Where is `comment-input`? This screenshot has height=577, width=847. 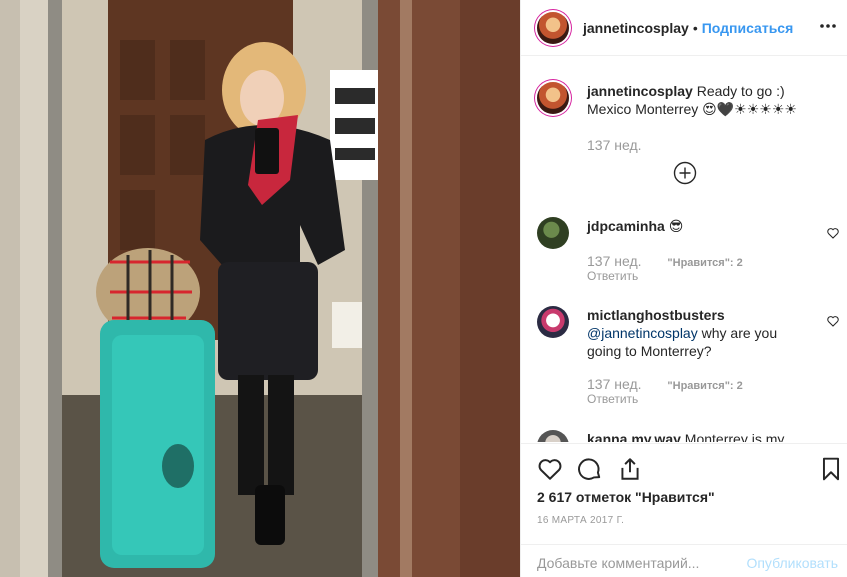
comment-input is located at coordinates (637, 563).